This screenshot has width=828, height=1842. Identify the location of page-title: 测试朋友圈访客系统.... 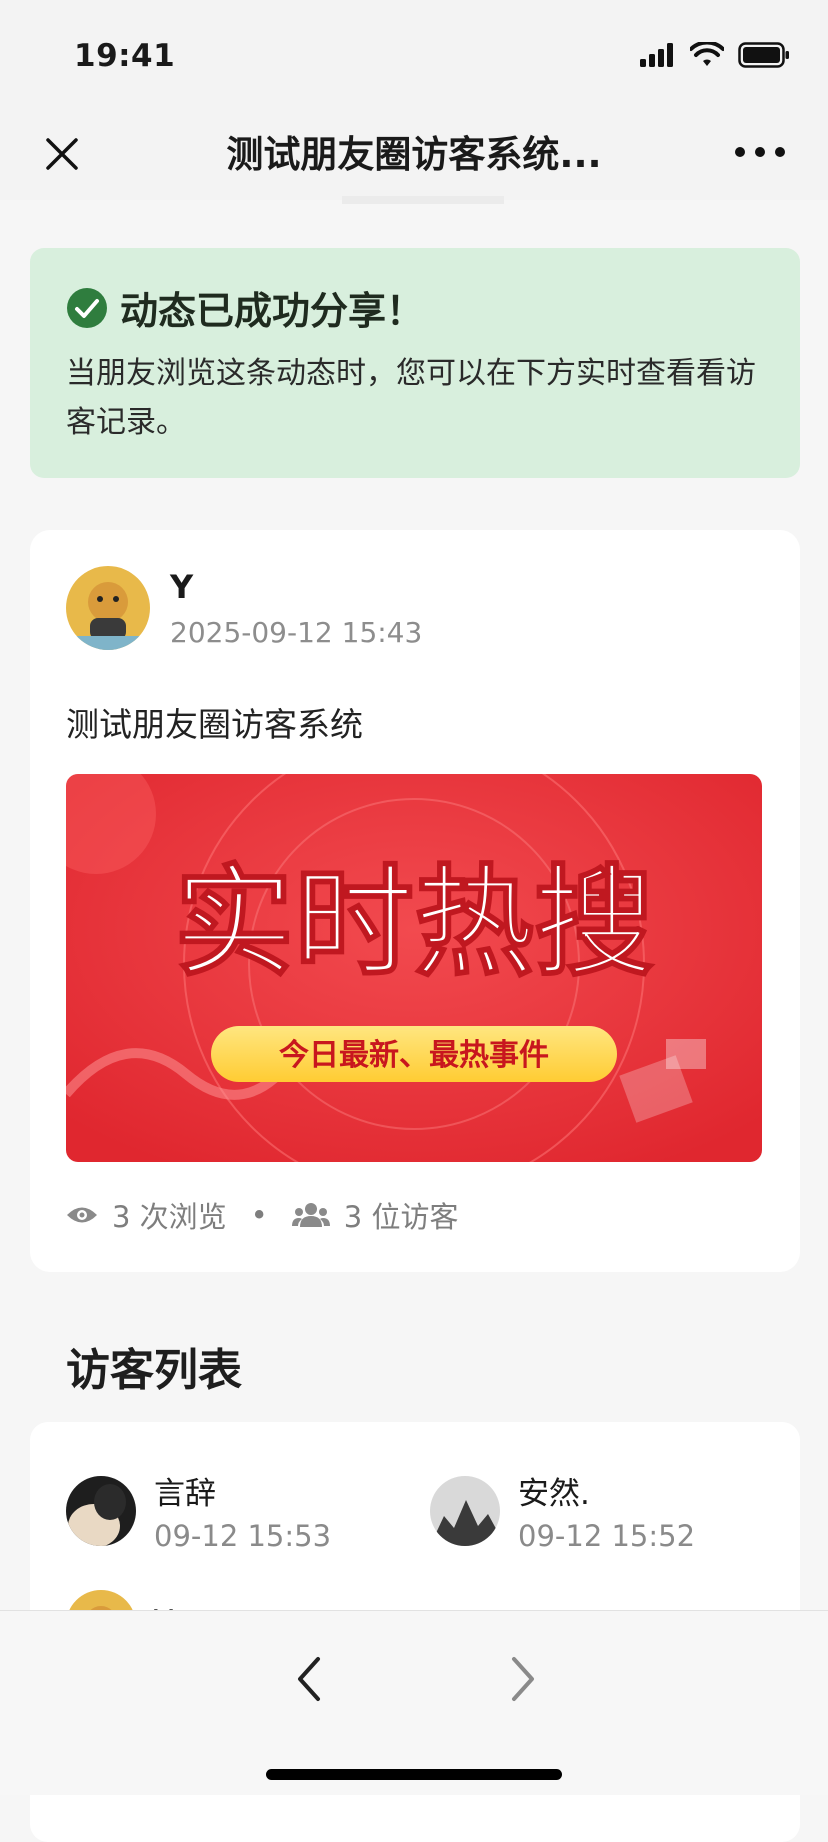
(414, 154).